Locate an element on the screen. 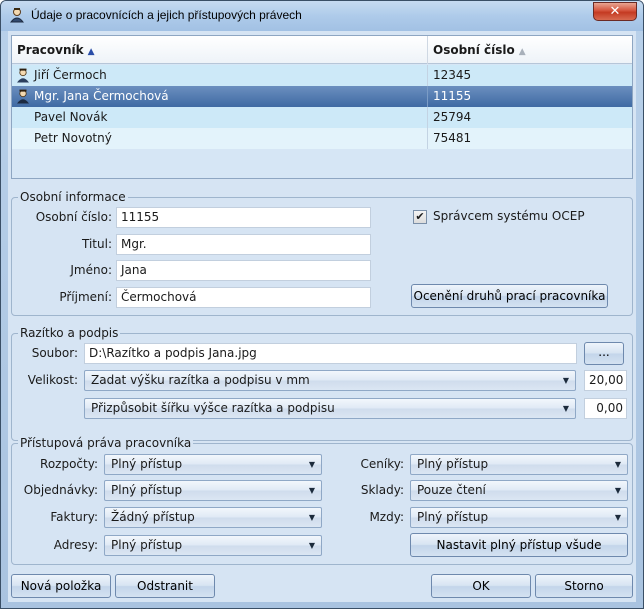 The height and width of the screenshot is (609, 644). last-name-field: Čermochová is located at coordinates (243, 297).